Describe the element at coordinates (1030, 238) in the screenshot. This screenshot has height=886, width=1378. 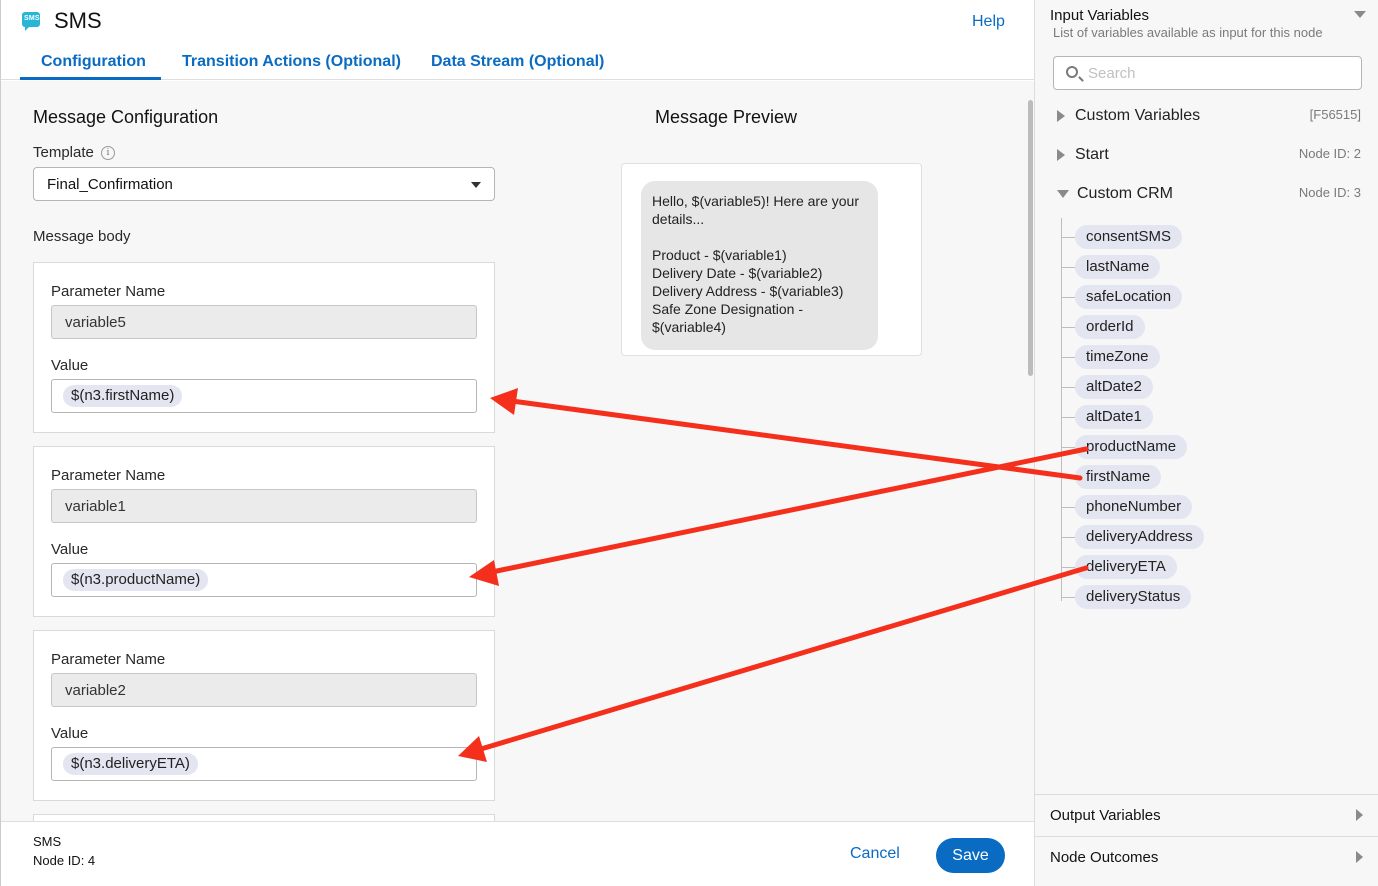
I see `scrollbar` at that location.